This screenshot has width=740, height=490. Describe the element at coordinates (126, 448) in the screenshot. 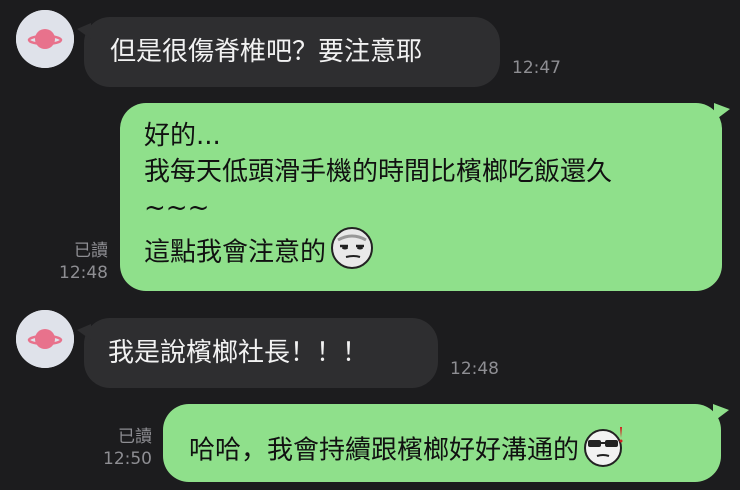

I see `message-meta: 已讀 12:50` at that location.